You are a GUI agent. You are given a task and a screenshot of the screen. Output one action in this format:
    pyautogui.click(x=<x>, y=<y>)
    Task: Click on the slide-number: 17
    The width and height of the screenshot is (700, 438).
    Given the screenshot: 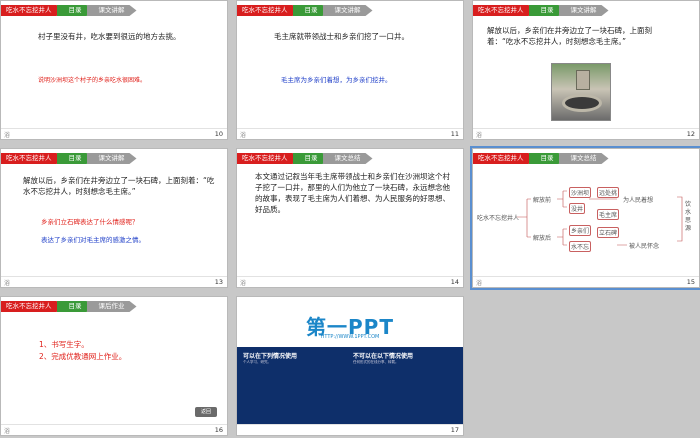 What is the action you would take?
    pyautogui.click(x=454, y=430)
    